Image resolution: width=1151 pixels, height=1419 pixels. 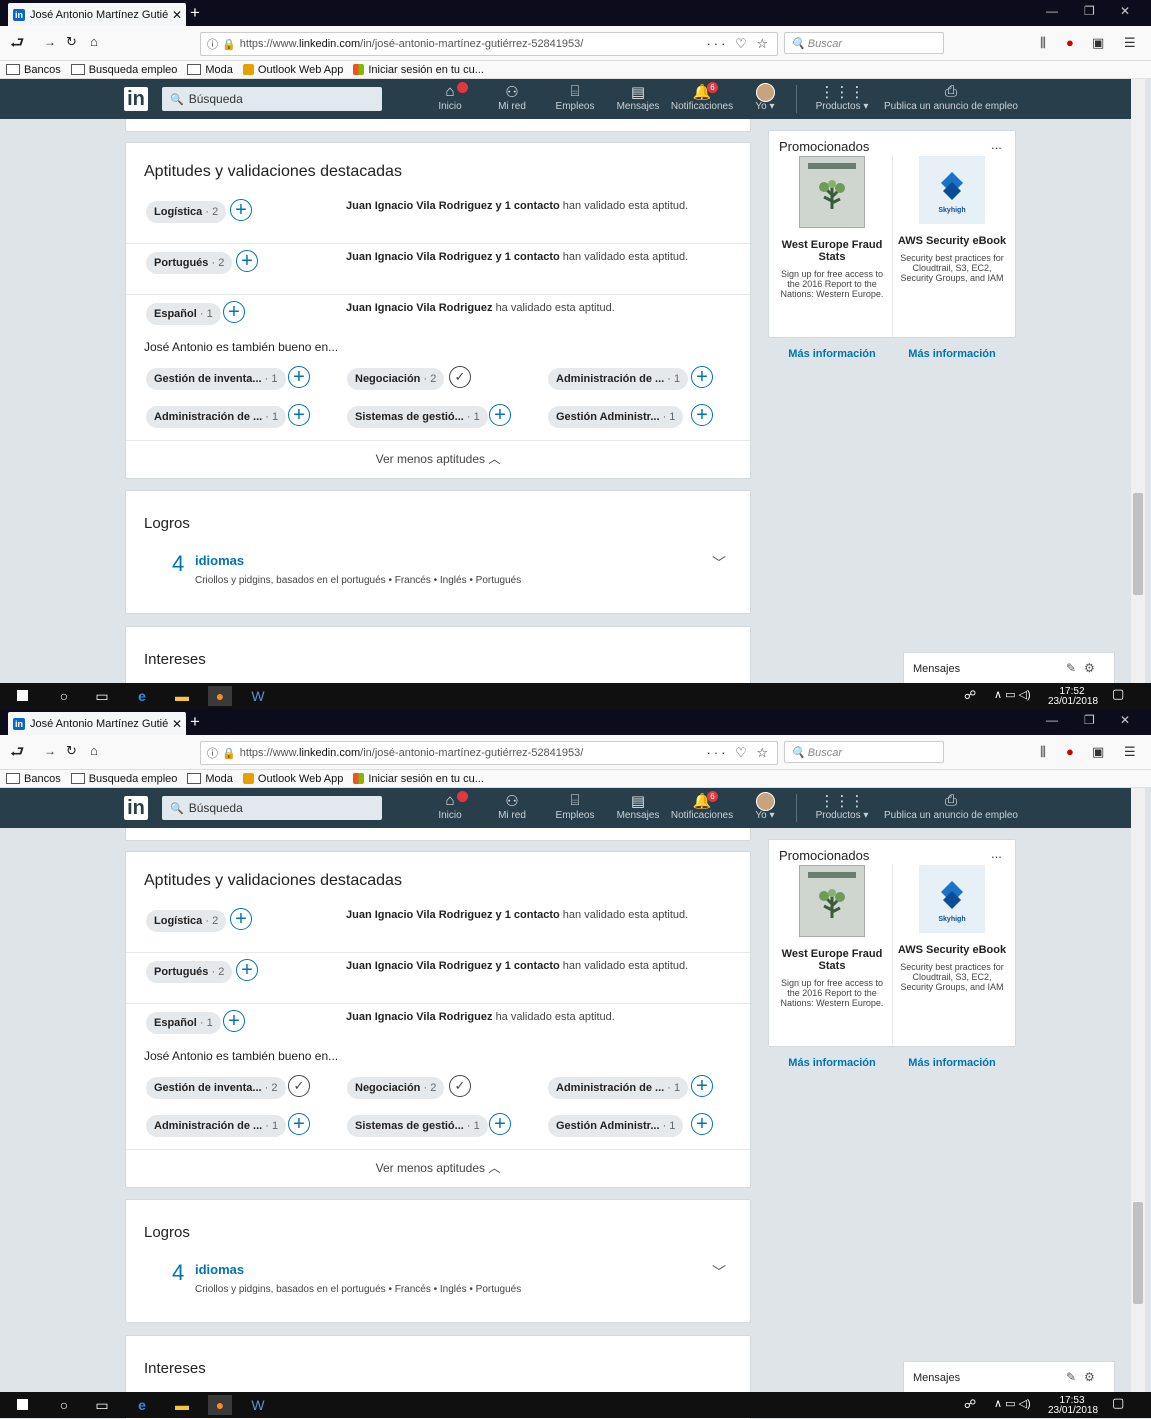 What do you see at coordinates (970, 695) in the screenshot?
I see `people-icon: ☍` at bounding box center [970, 695].